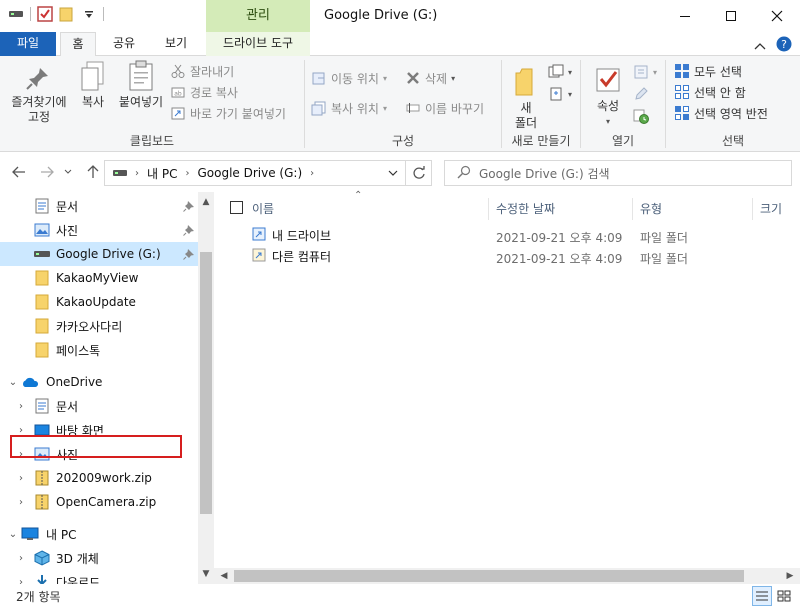  Describe the element at coordinates (99, 326) in the screenshot. I see `nav-item-kakao-ladder: 카카오사다리` at that location.